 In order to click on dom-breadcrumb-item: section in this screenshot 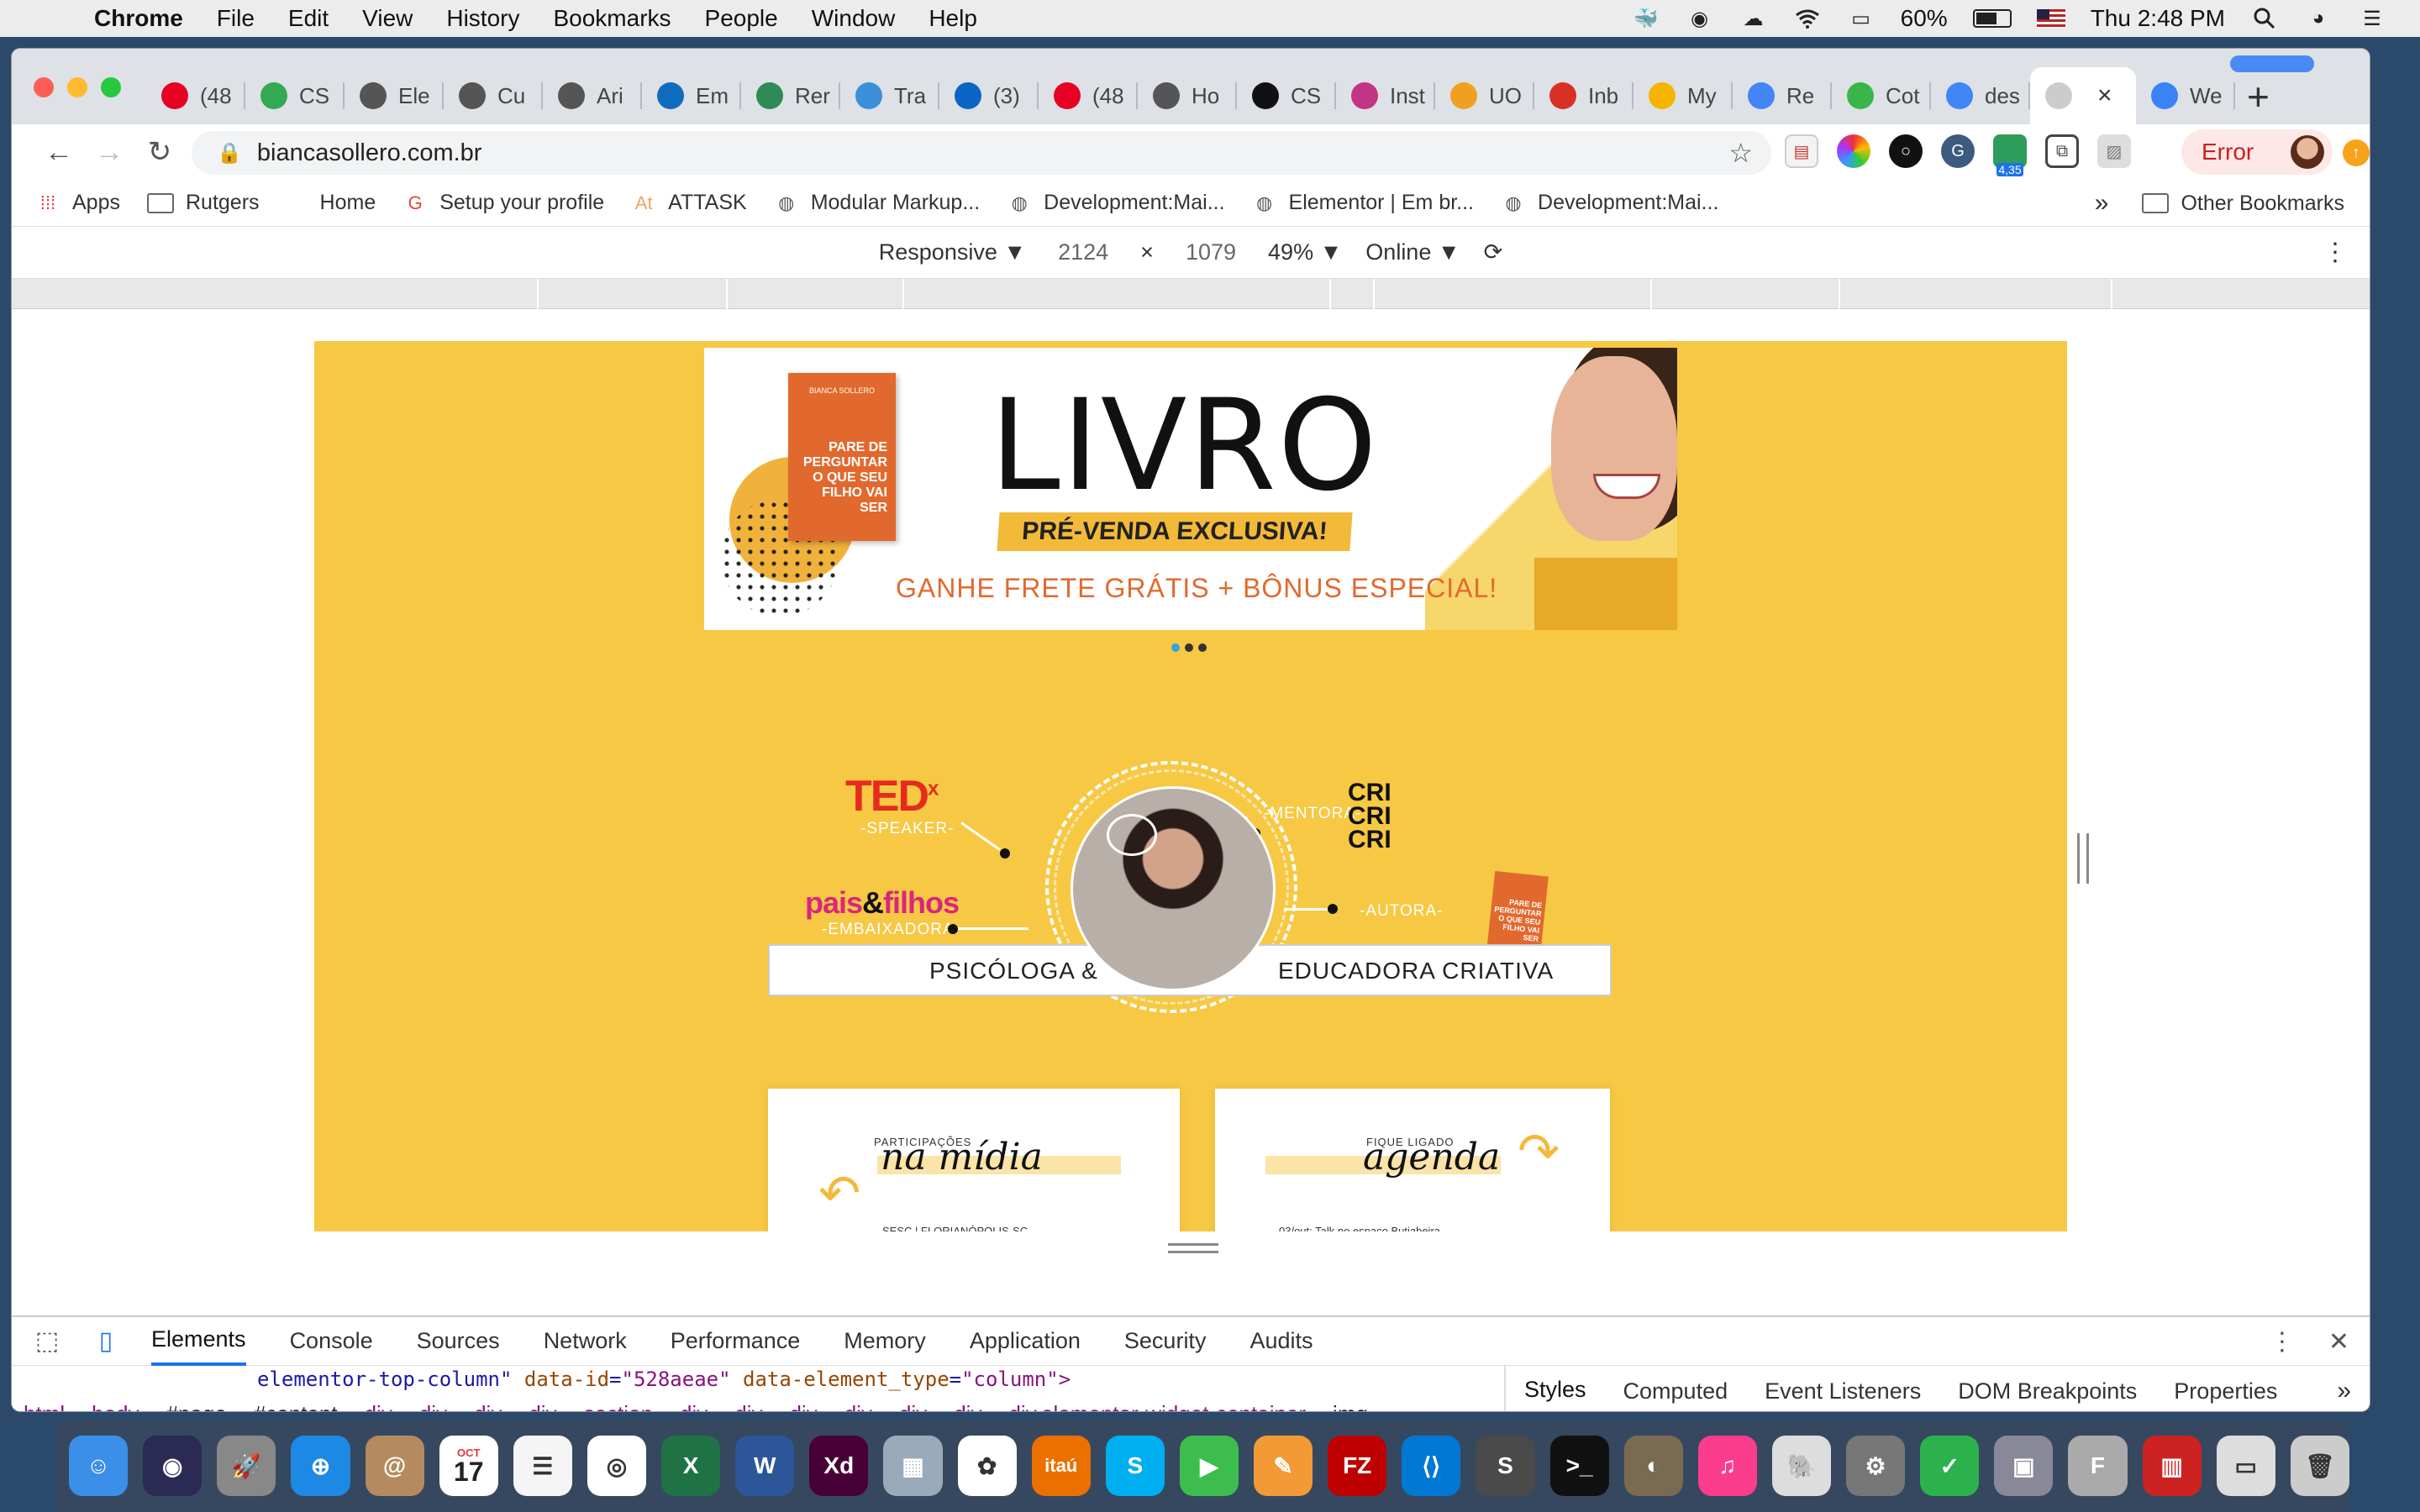, I will do `click(618, 1406)`.